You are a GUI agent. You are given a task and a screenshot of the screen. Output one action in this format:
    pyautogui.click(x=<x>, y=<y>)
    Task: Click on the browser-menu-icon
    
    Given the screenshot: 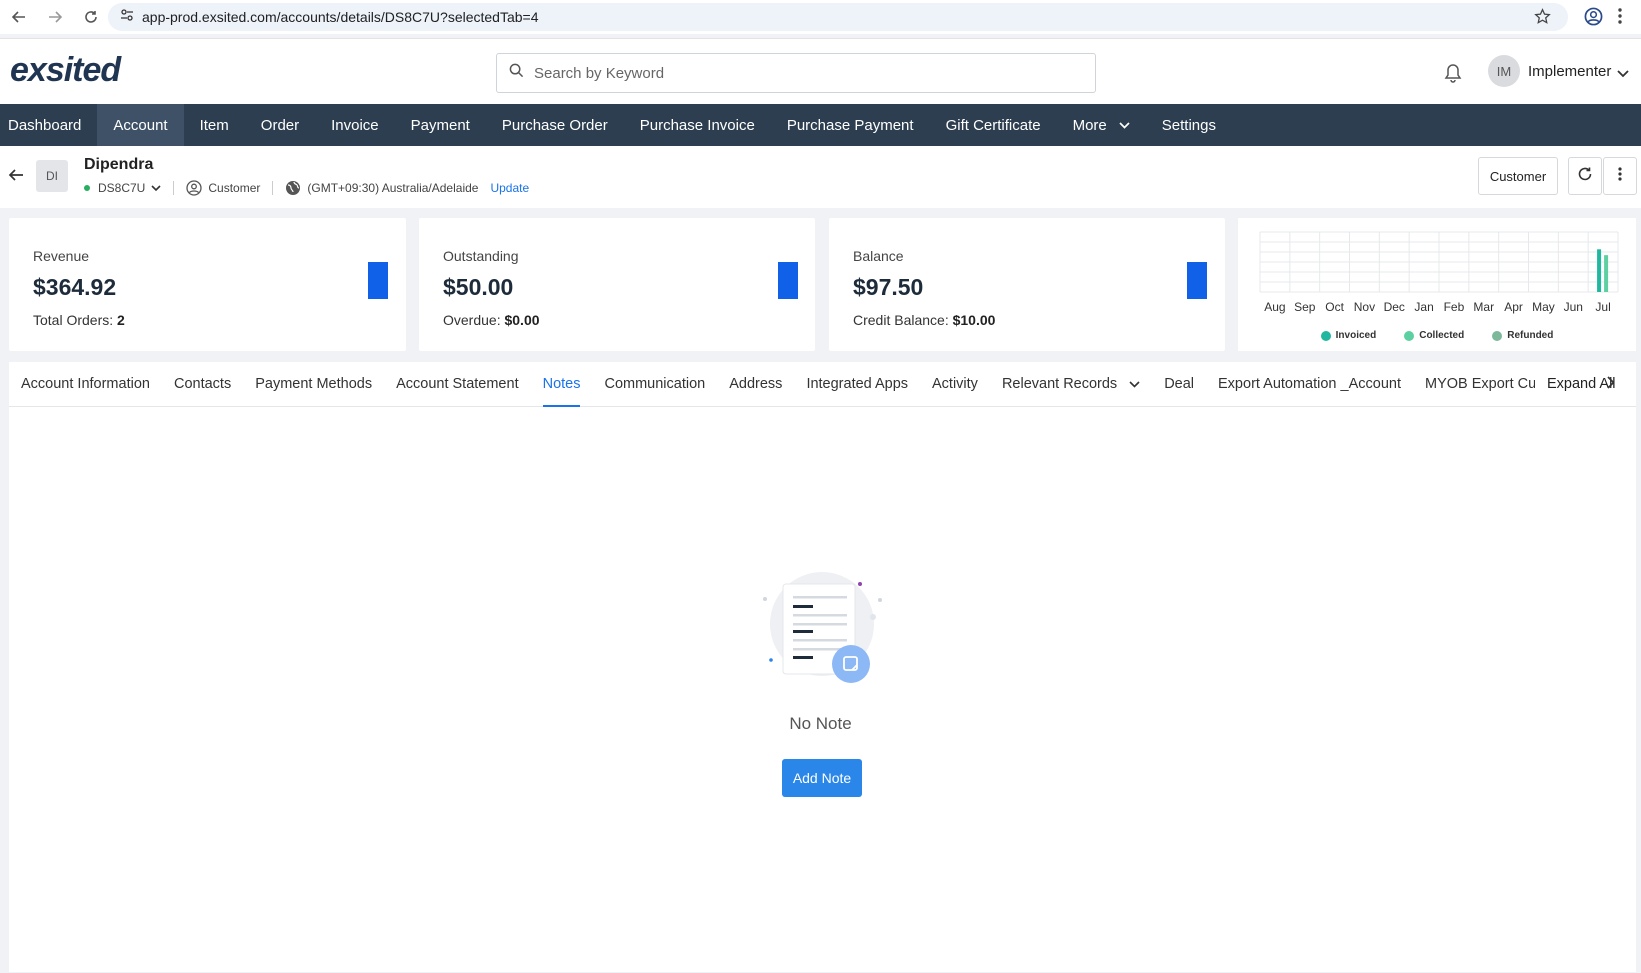 What is the action you would take?
    pyautogui.click(x=1620, y=18)
    